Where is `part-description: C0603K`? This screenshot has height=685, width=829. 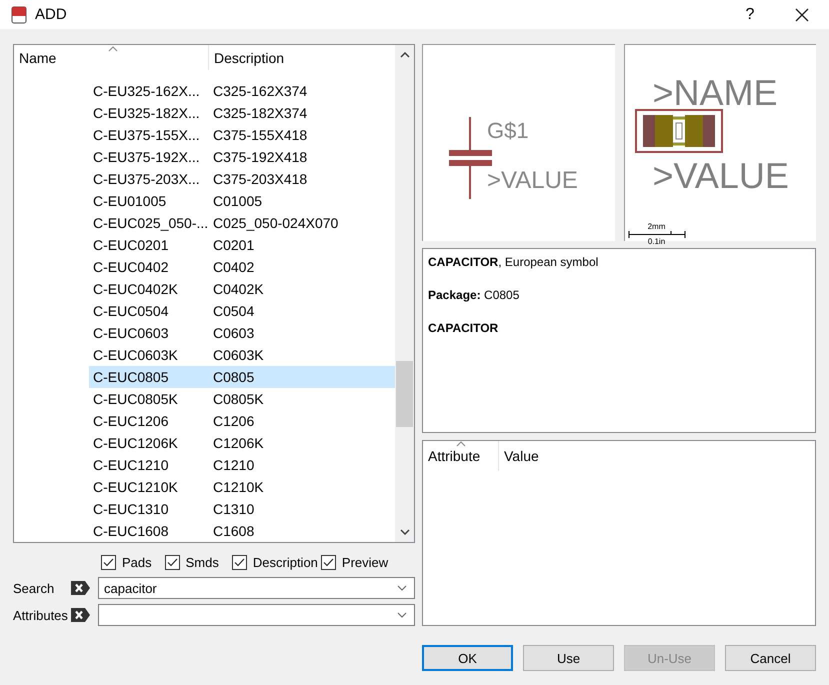 part-description: C0603K is located at coordinates (238, 355).